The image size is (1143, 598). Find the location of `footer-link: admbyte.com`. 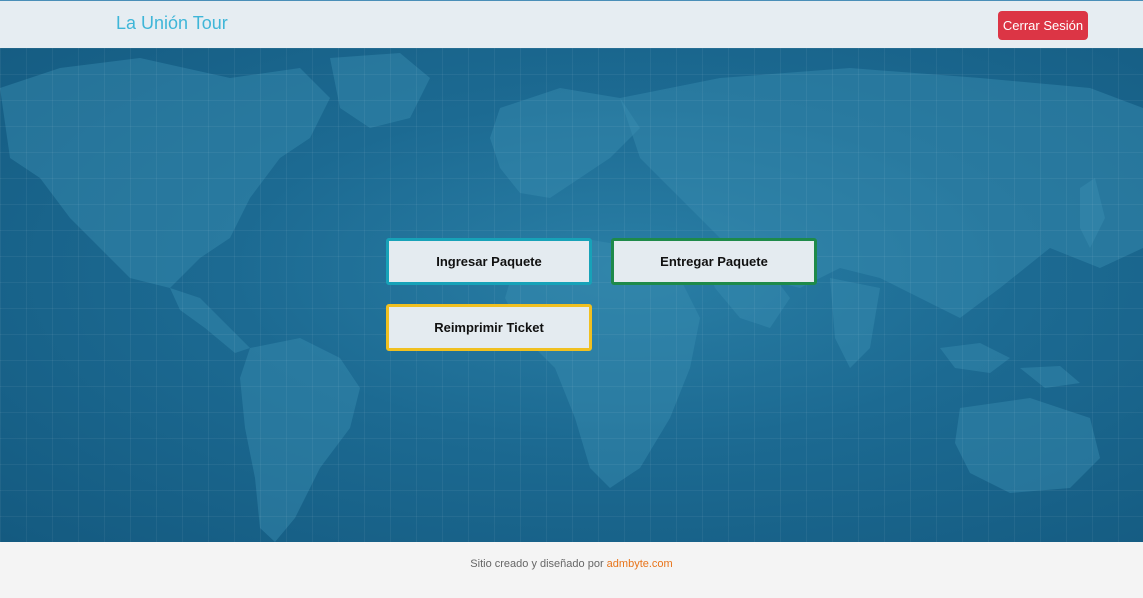

footer-link: admbyte.com is located at coordinates (640, 564).